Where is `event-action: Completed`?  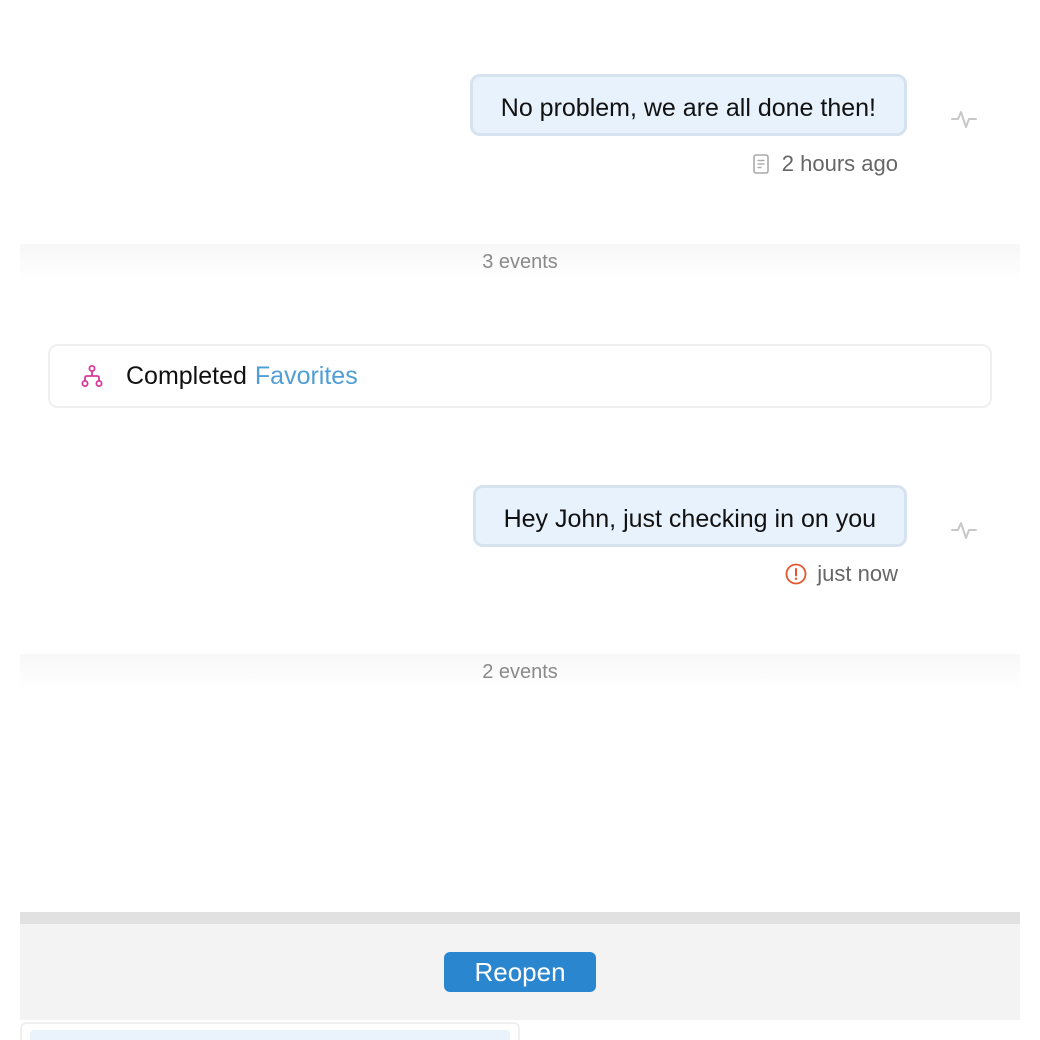
event-action: Completed is located at coordinates (186, 375).